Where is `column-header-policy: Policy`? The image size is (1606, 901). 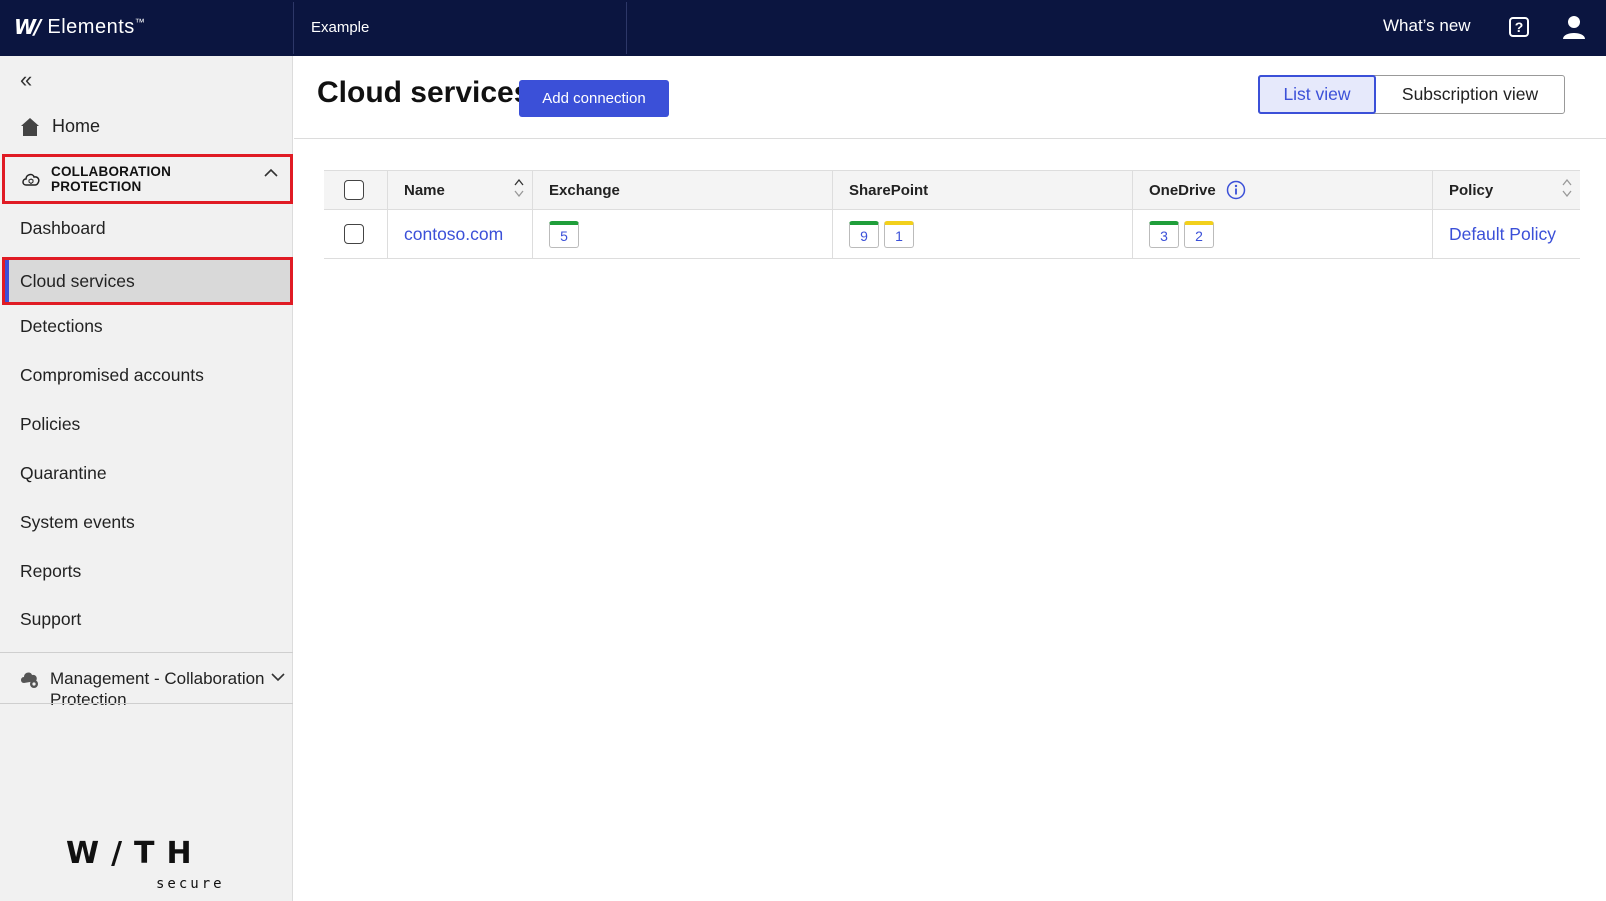 column-header-policy: Policy is located at coordinates (1506, 190).